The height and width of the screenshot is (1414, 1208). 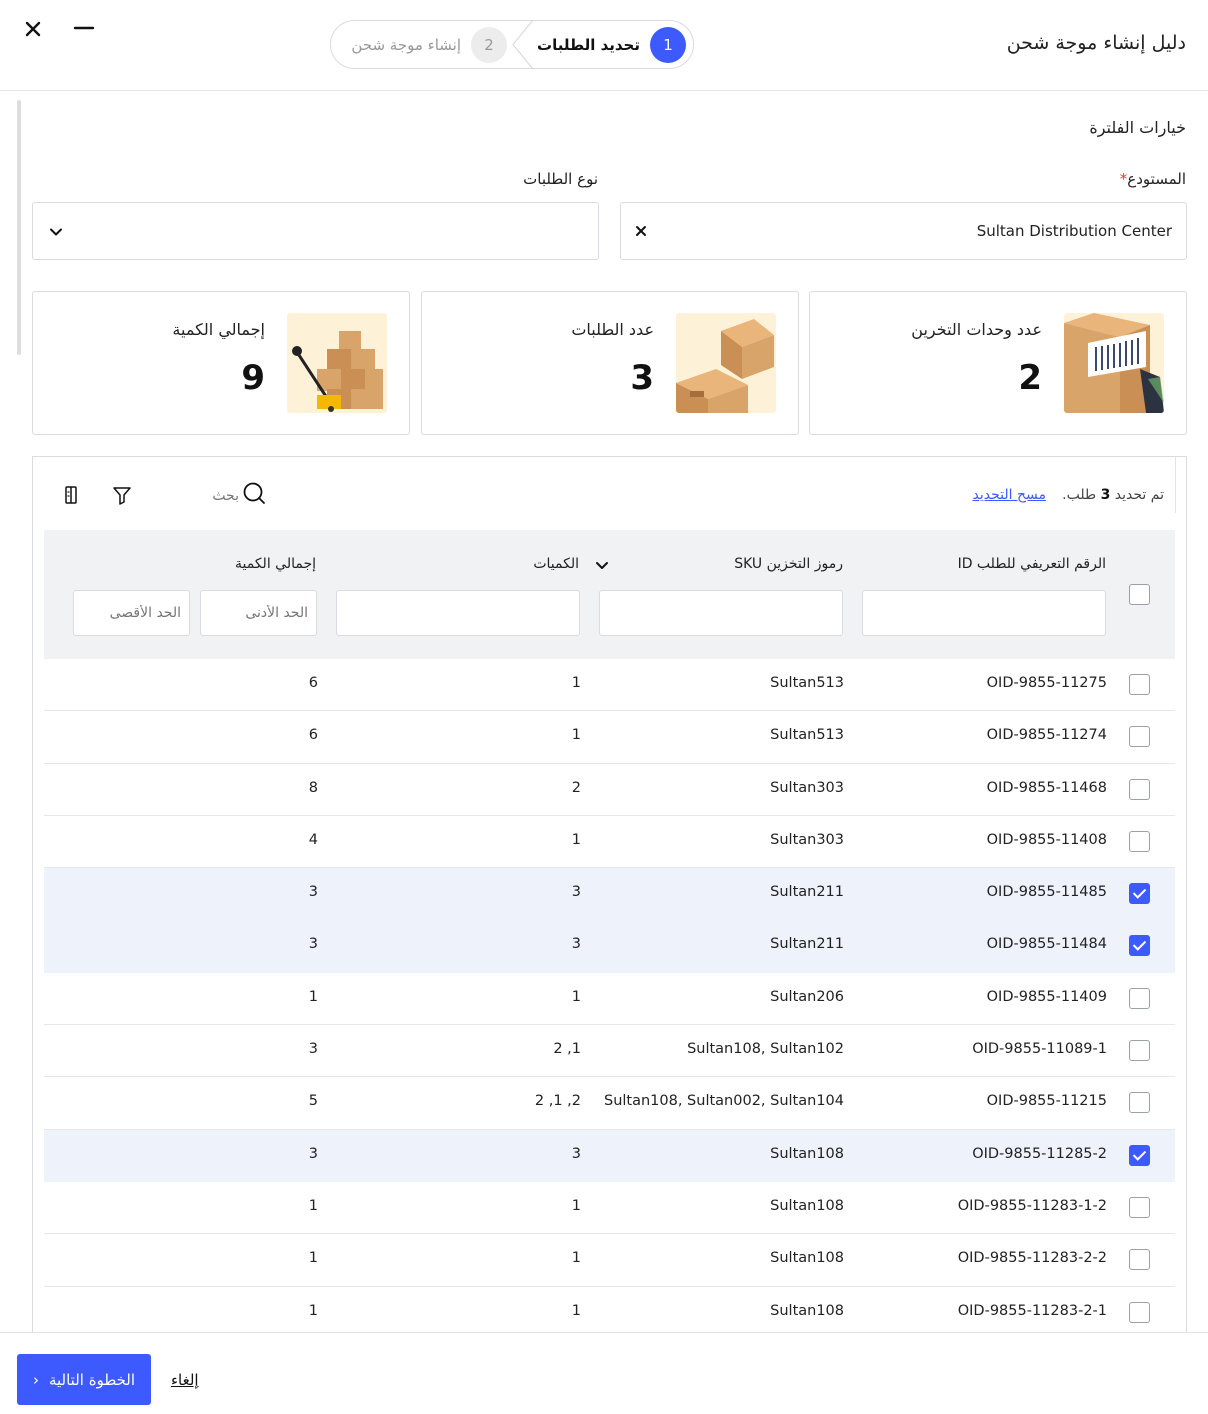 What do you see at coordinates (641, 231) in the screenshot?
I see `clear-icon` at bounding box center [641, 231].